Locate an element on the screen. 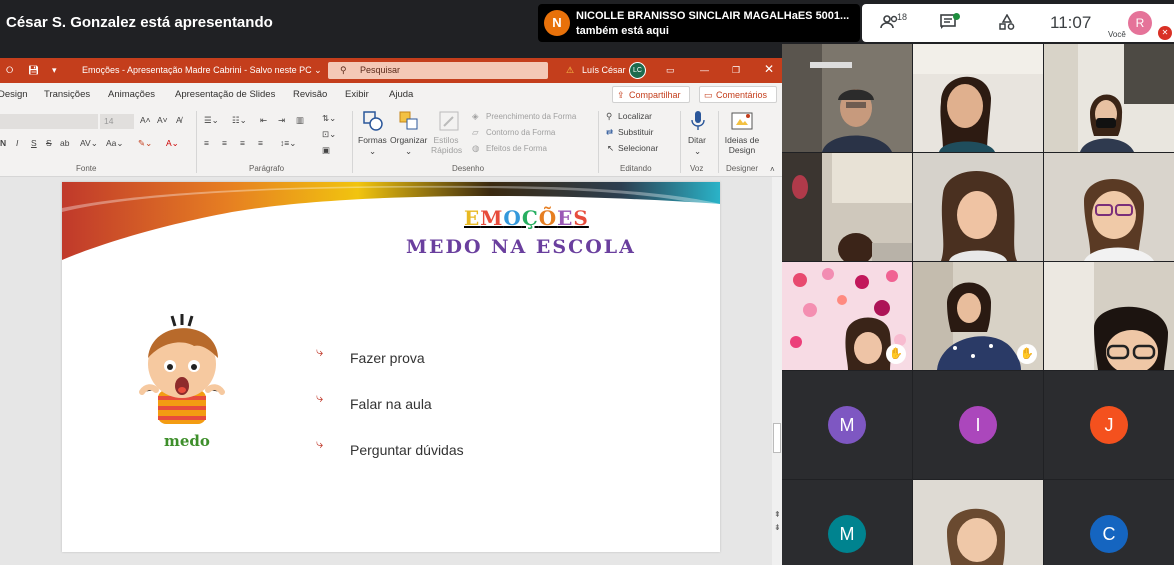  participant-tile: I is located at coordinates (978, 425).